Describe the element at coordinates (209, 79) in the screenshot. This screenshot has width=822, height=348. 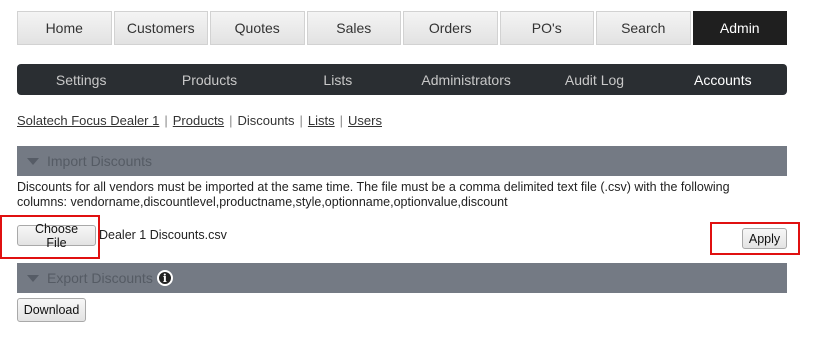
I see `subnav-products: Products` at that location.